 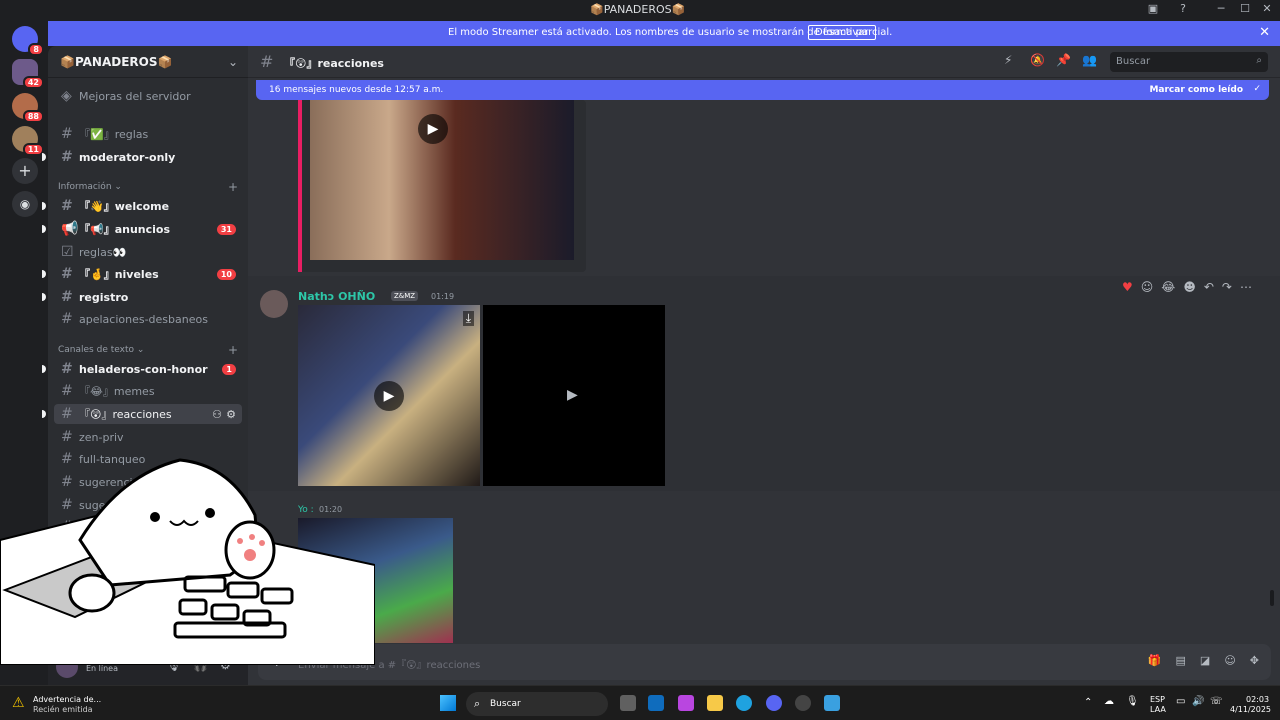 What do you see at coordinates (1147, 287) in the screenshot?
I see `emoji-reaction-icon: ☺` at bounding box center [1147, 287].